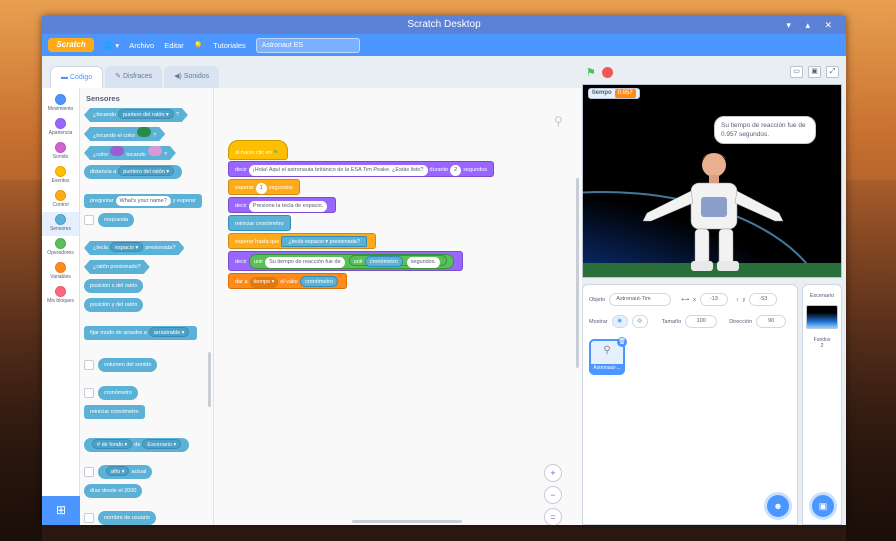 The image size is (896, 541). Describe the element at coordinates (174, 45) in the screenshot. I see `edit-menu: Editar` at that location.